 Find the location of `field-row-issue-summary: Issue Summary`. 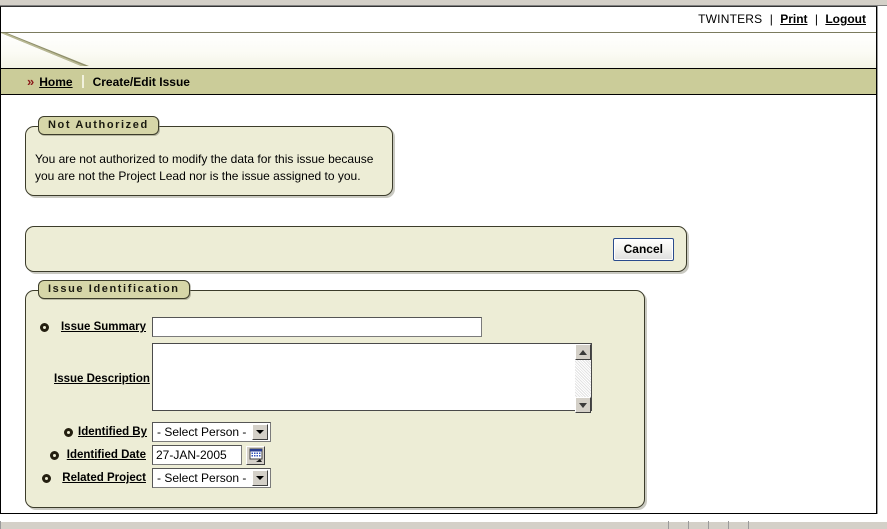

field-row-issue-summary: Issue Summary is located at coordinates (335, 327).